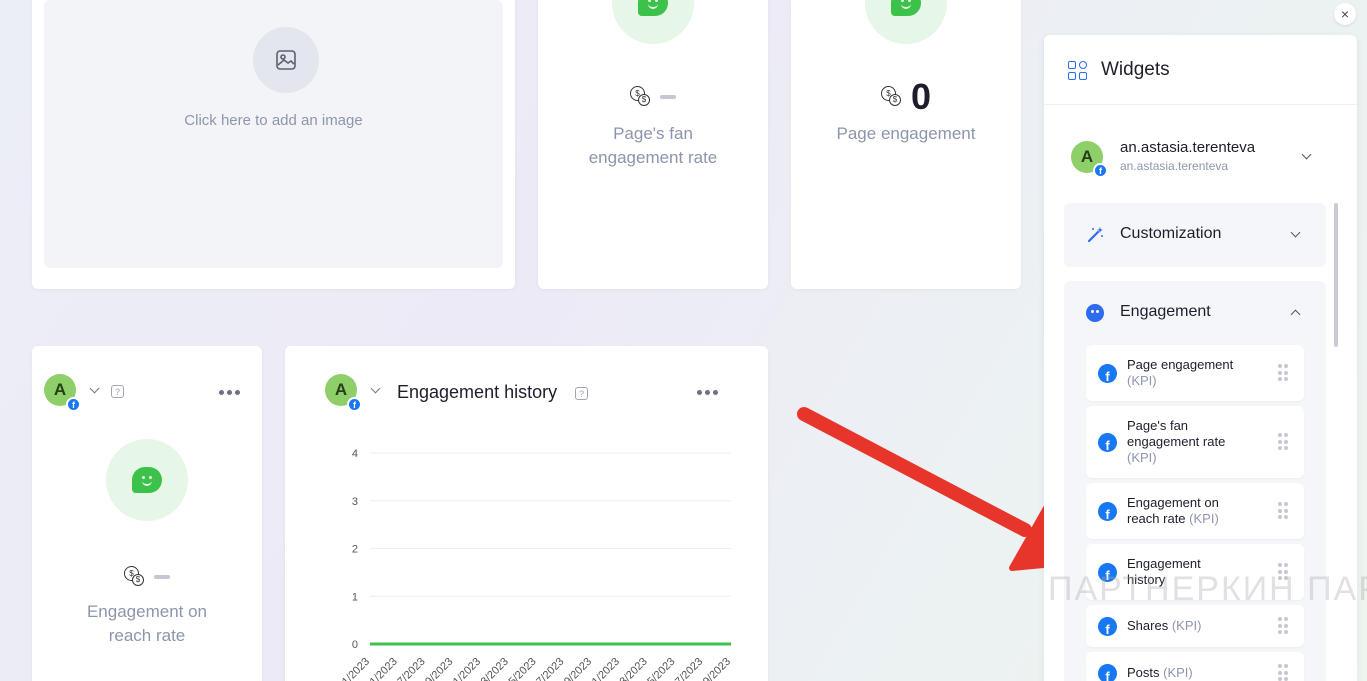 The width and height of the screenshot is (1367, 681). I want to click on kpi-label: Engagement on reach rate, so click(147, 623).